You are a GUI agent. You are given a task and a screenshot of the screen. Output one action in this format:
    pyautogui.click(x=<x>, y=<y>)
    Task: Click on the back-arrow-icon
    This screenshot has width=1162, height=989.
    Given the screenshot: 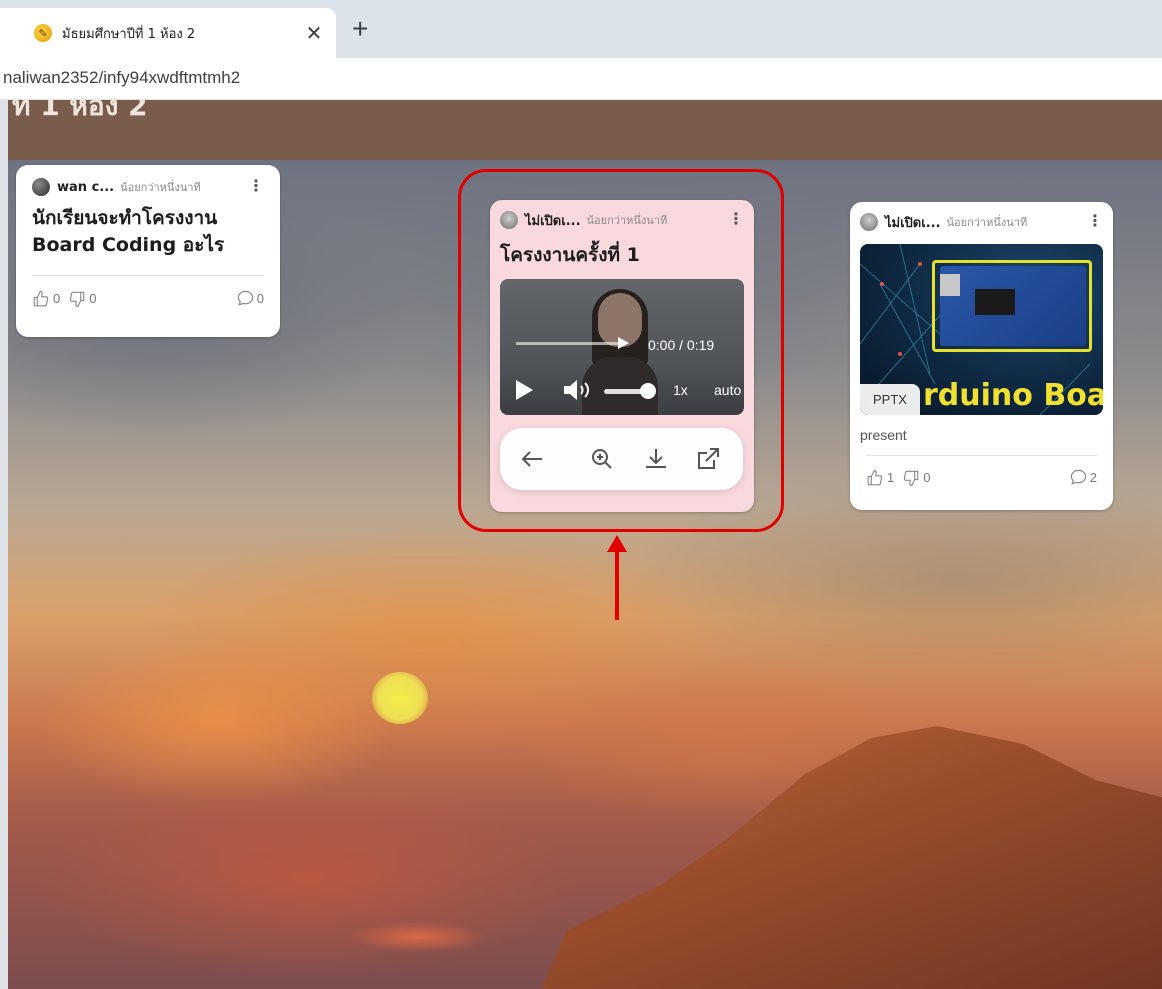 What is the action you would take?
    pyautogui.click(x=531, y=459)
    